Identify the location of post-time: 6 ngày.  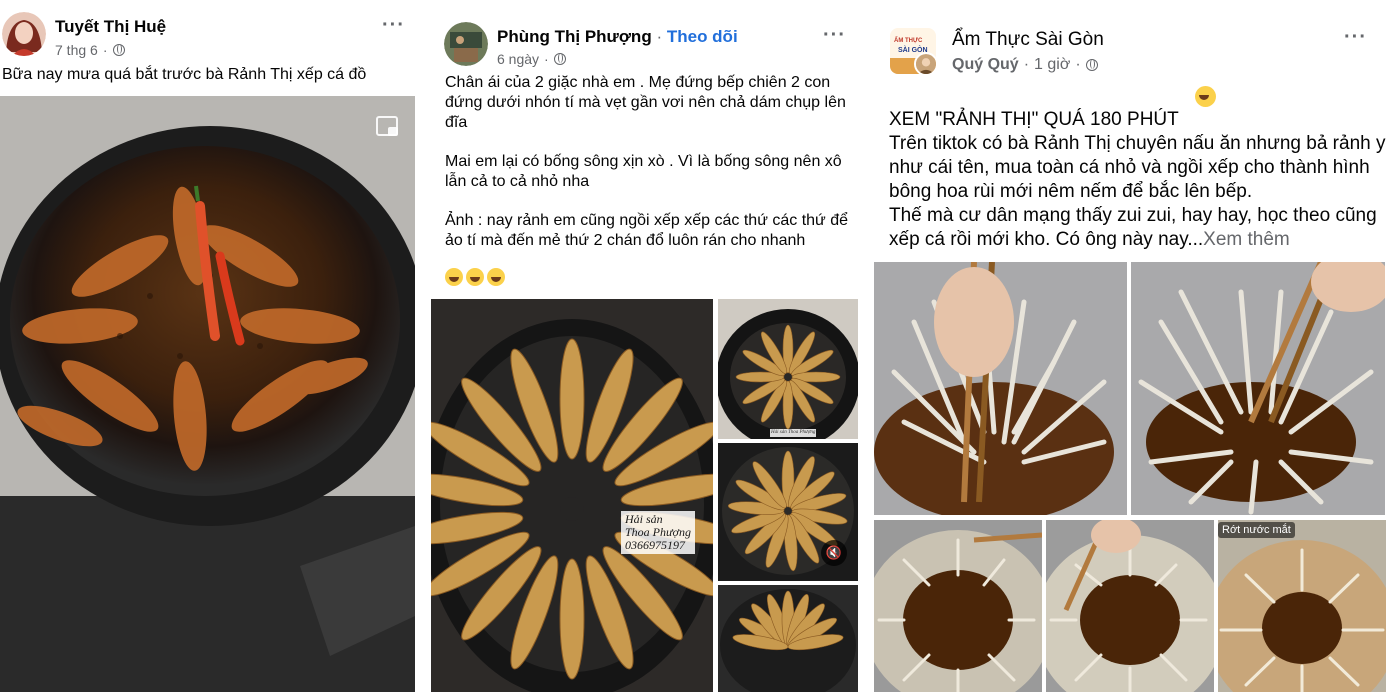
(518, 59).